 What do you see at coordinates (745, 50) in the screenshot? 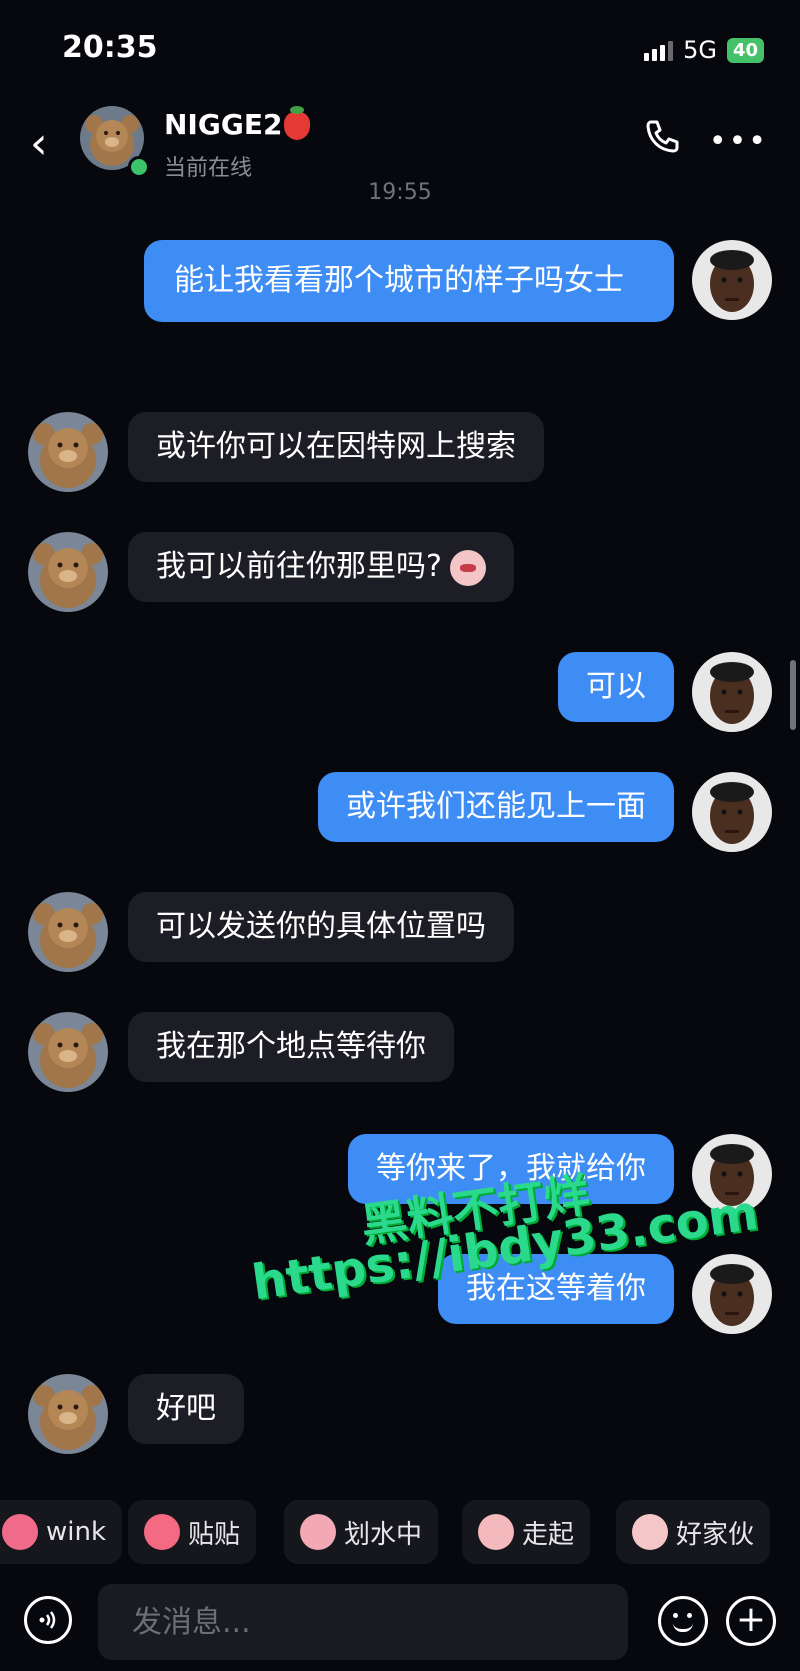
I see `battery-indicator: 40` at bounding box center [745, 50].